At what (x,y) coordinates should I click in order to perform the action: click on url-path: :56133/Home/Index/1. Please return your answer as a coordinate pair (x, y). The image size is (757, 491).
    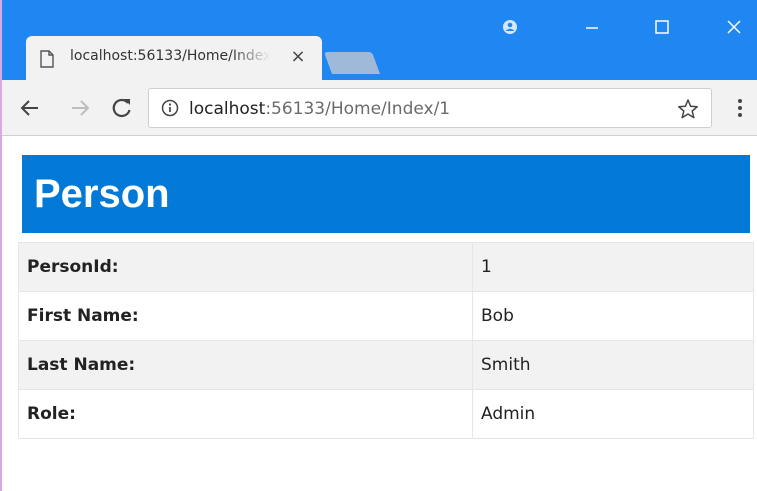
    Looking at the image, I should click on (358, 109).